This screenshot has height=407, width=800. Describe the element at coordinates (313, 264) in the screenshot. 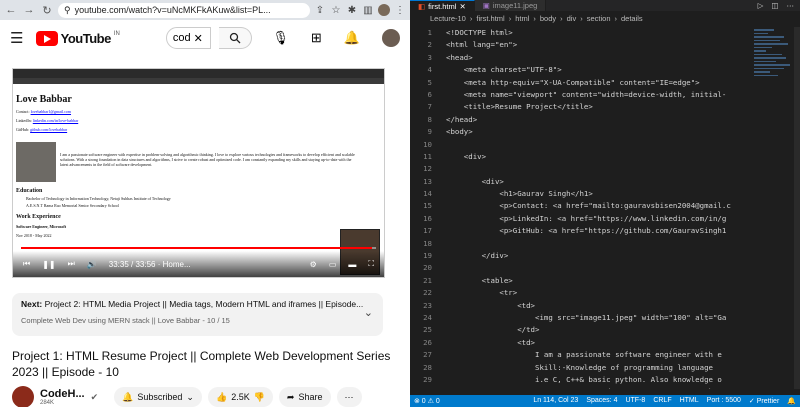

I see `settings-gear-icon: ⚙` at that location.